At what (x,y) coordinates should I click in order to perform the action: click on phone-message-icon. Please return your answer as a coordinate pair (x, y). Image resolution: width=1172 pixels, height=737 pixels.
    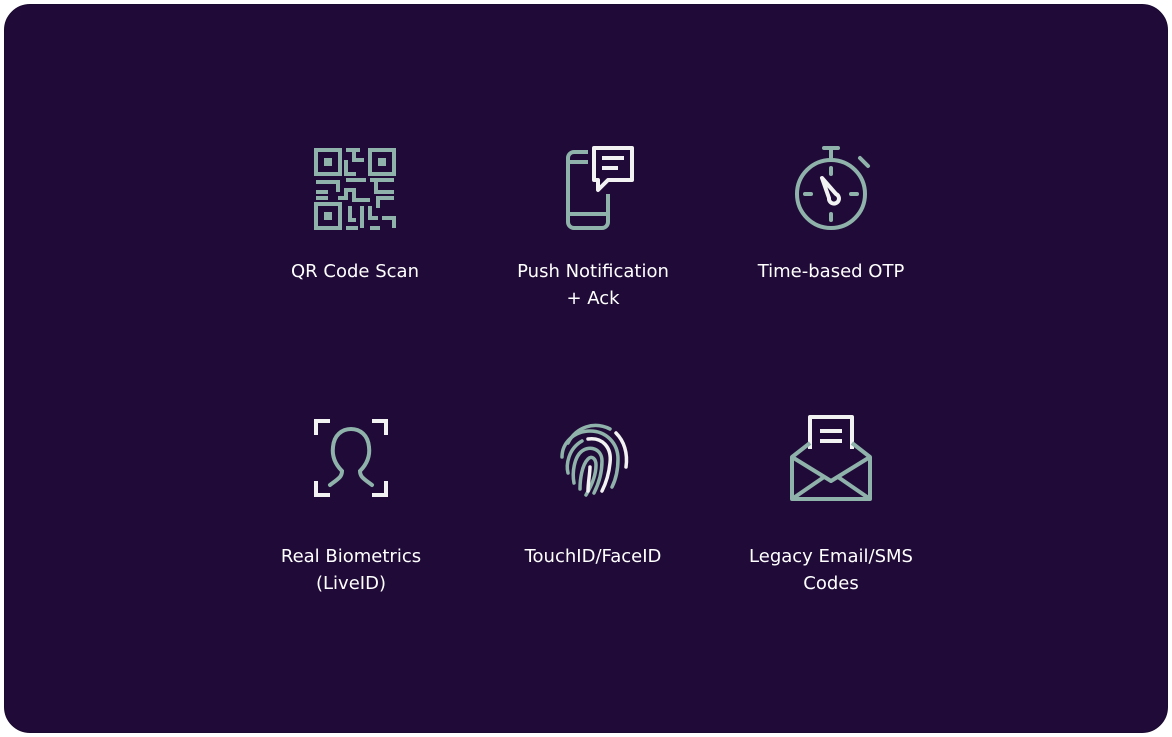
    Looking at the image, I should click on (593, 189).